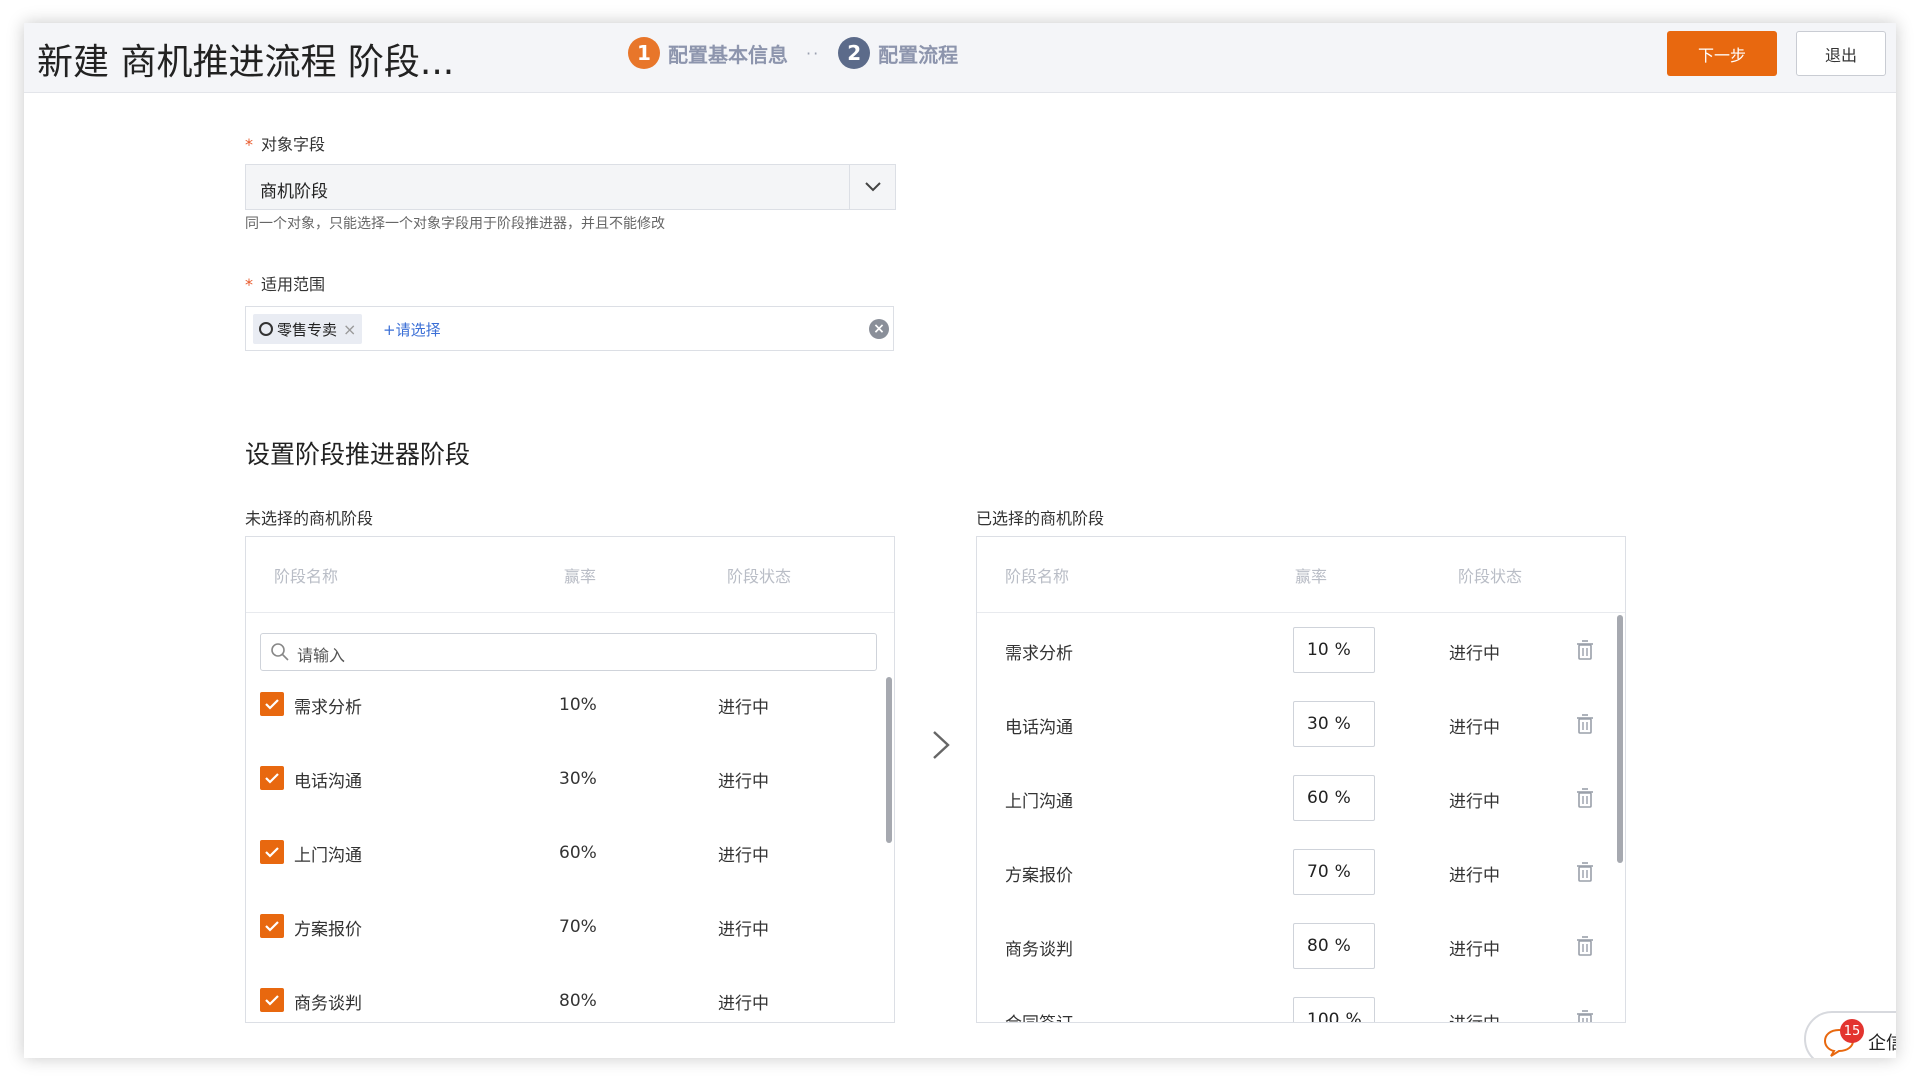  I want to click on object-field-hint: 同一个对象，只能选择一个对象字段用于阶段推进器，并且不能修改, so click(455, 224).